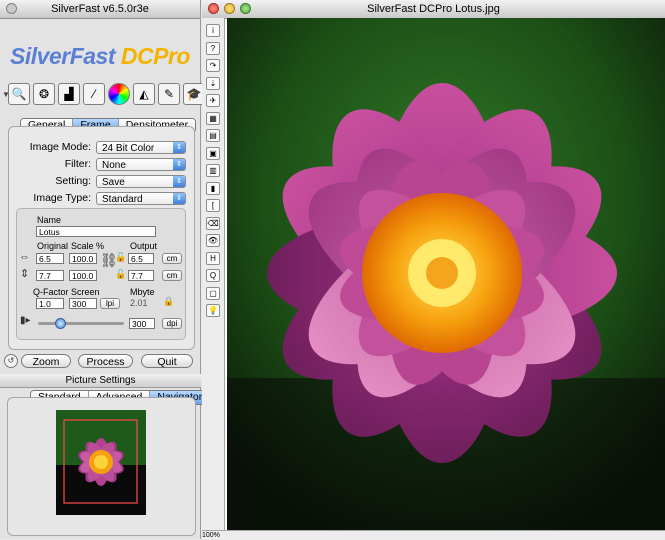 Image resolution: width=665 pixels, height=540 pixels. I want to click on frame-icon: ▣, so click(213, 153).